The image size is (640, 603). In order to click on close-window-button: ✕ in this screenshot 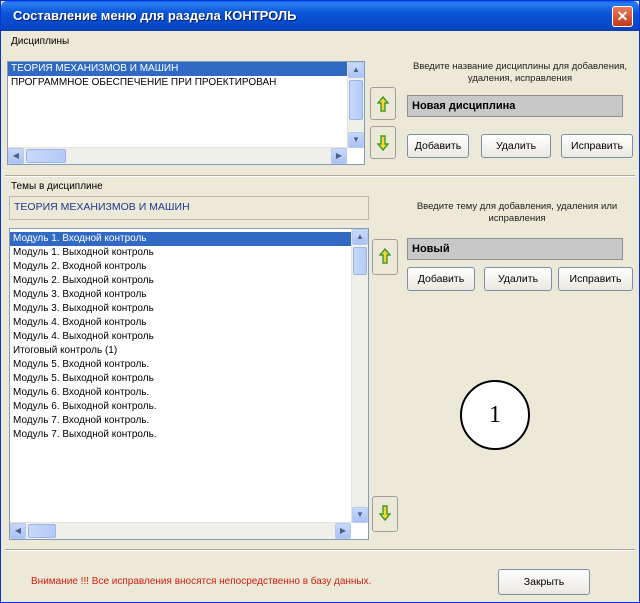, I will do `click(622, 16)`.